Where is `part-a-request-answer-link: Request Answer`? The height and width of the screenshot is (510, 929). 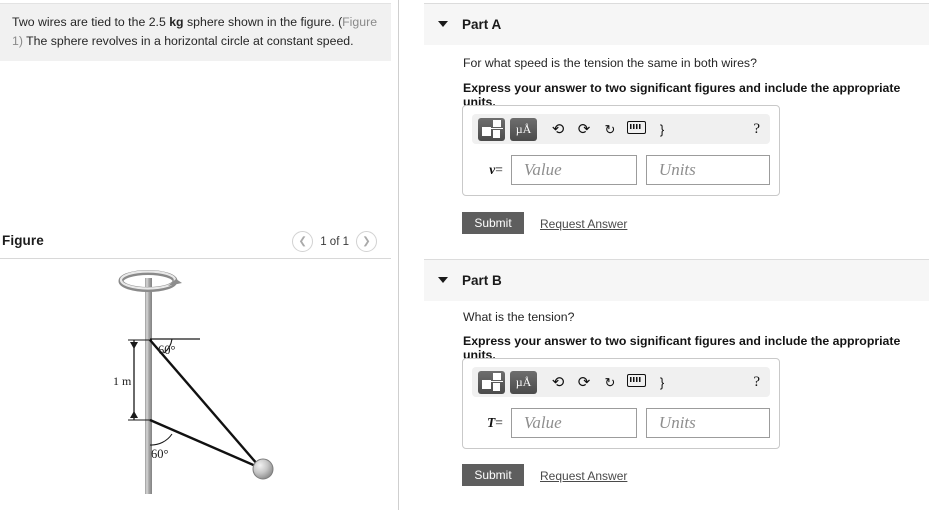 part-a-request-answer-link: Request Answer is located at coordinates (583, 224).